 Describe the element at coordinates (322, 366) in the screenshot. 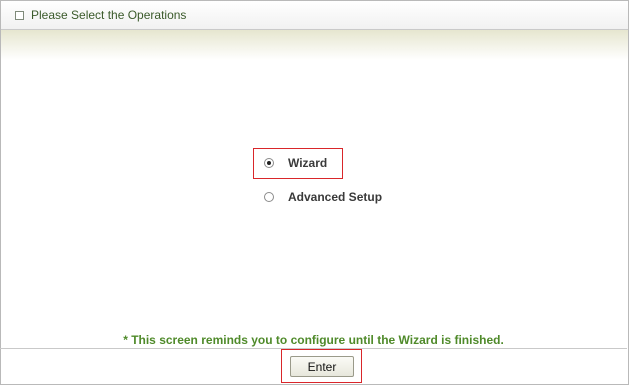

I see `enter-button: Enter` at that location.